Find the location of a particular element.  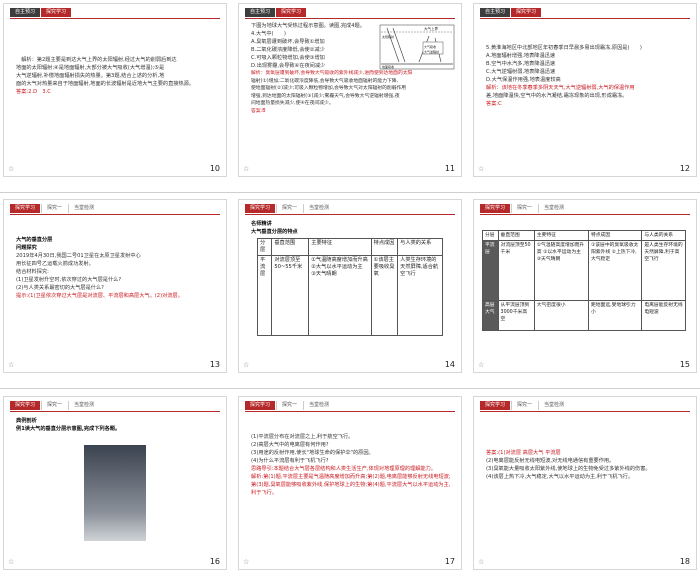

diagram-label: 太阳辐射 is located at coordinates (388, 36).